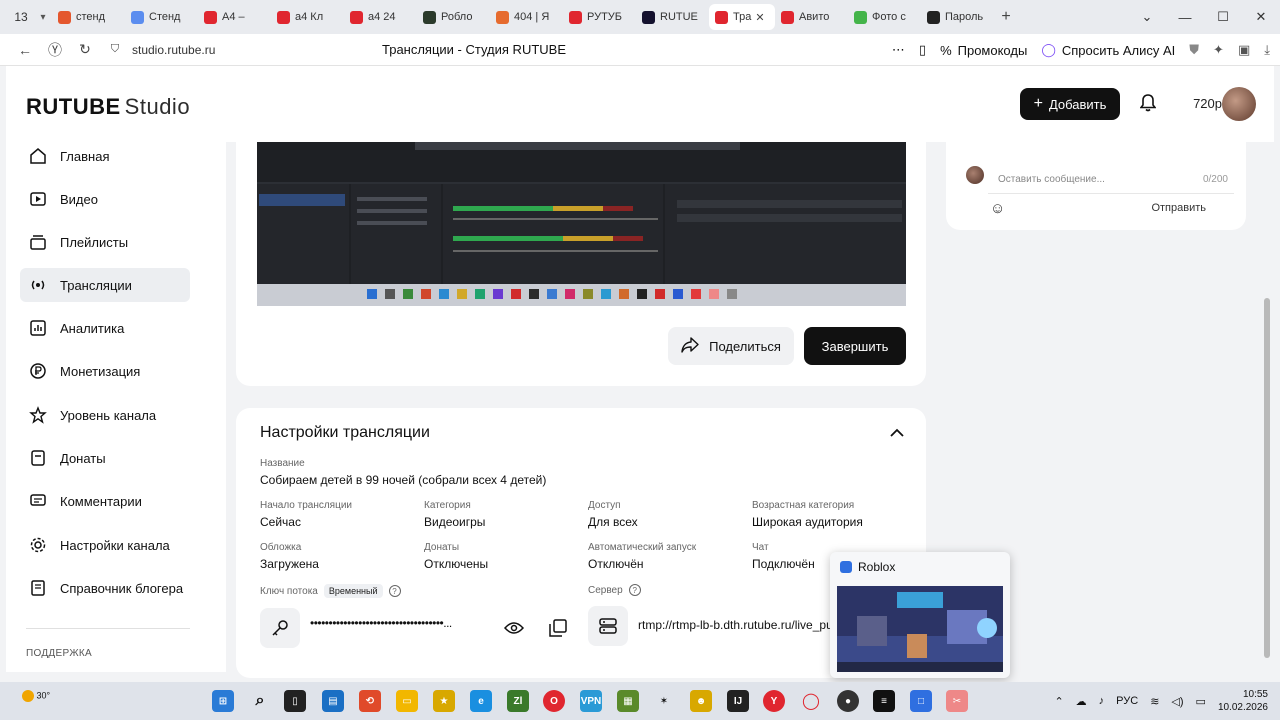  Describe the element at coordinates (738, 701) in the screenshot. I see `ij-icon: IJ` at that location.